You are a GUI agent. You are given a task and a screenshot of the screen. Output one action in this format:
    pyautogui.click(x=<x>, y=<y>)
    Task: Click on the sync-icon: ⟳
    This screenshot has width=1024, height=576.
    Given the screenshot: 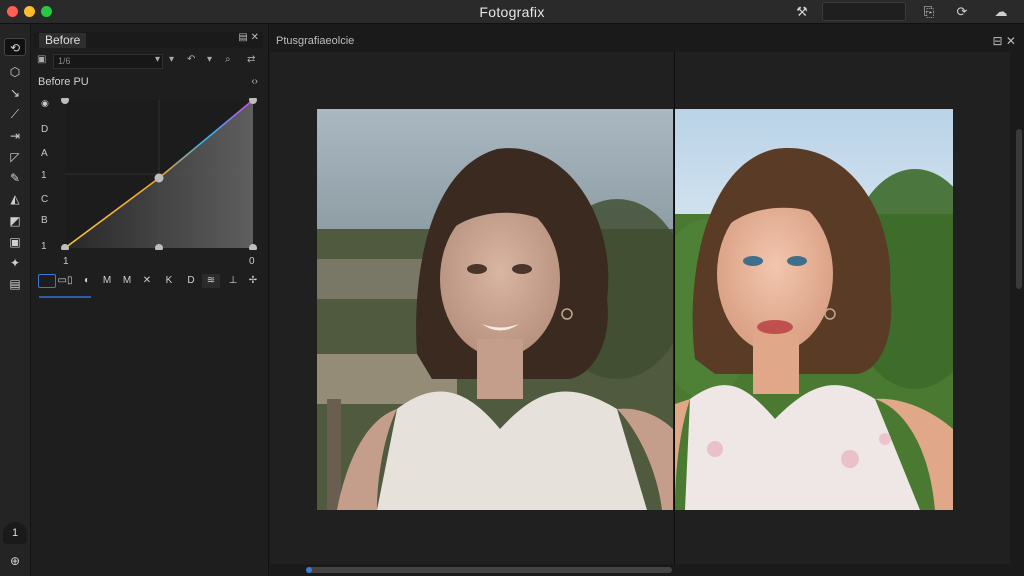 What is the action you would take?
    pyautogui.click(x=962, y=12)
    